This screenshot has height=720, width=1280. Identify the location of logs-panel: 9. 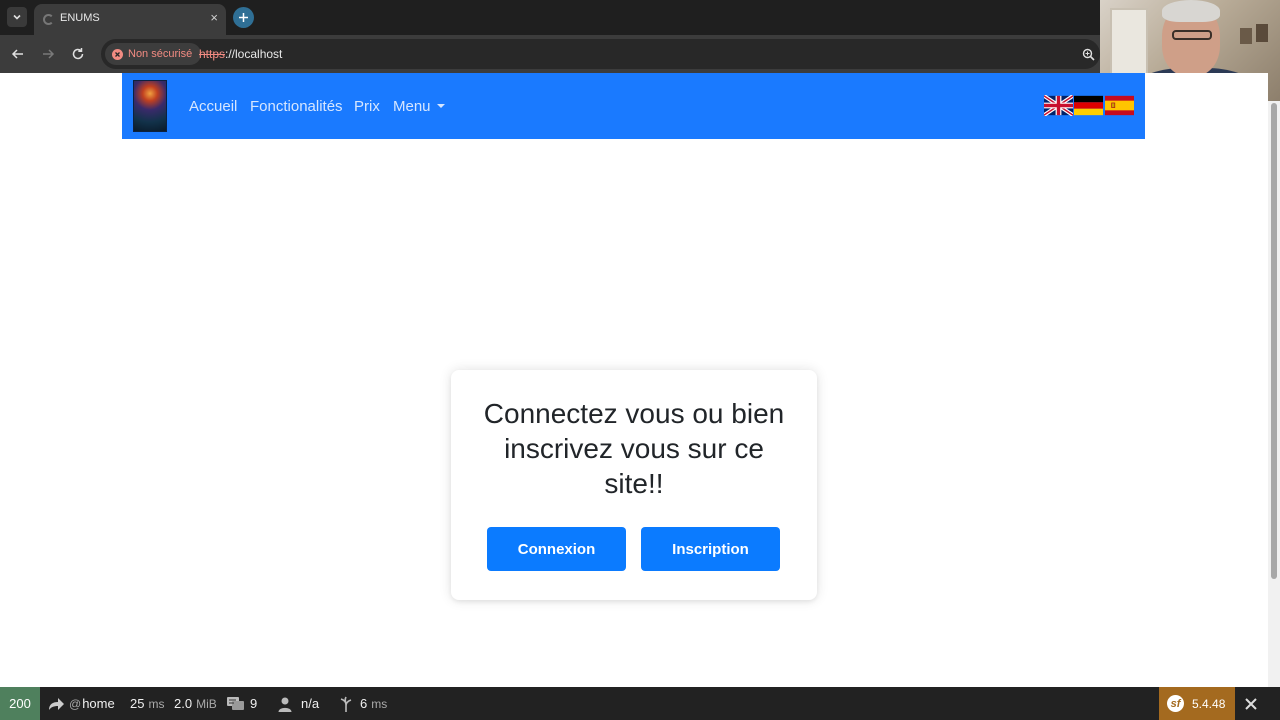
(241, 703).